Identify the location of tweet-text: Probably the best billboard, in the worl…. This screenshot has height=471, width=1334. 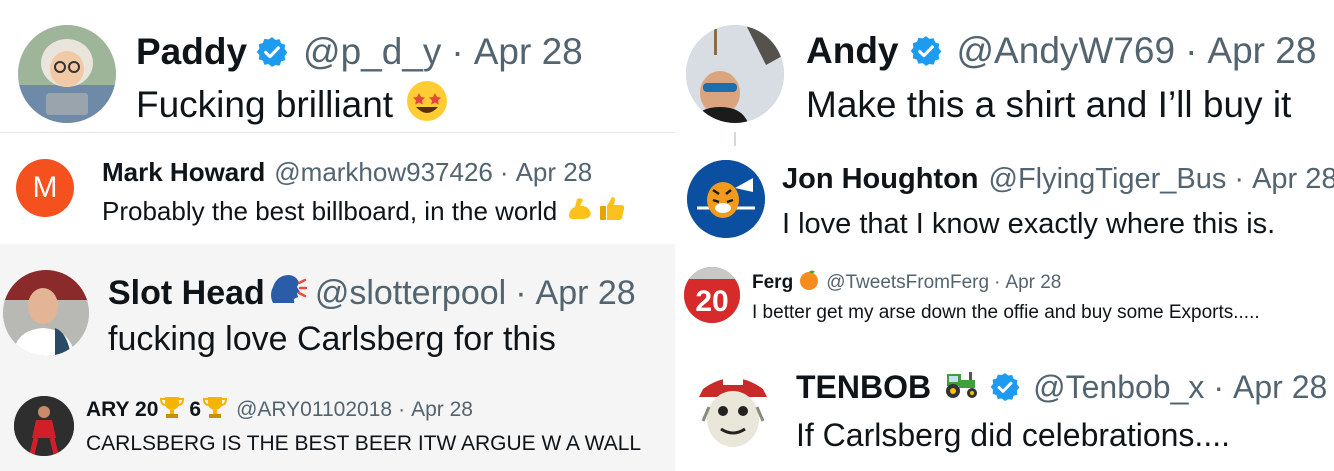
(330, 210).